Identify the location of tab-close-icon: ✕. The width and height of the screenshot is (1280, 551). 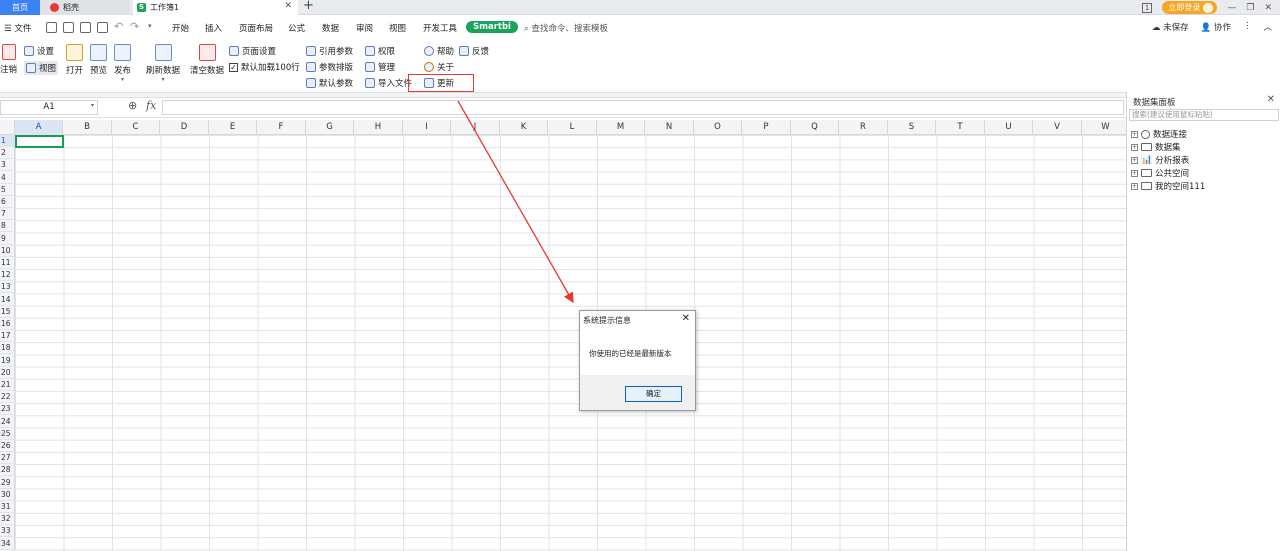
(288, 6).